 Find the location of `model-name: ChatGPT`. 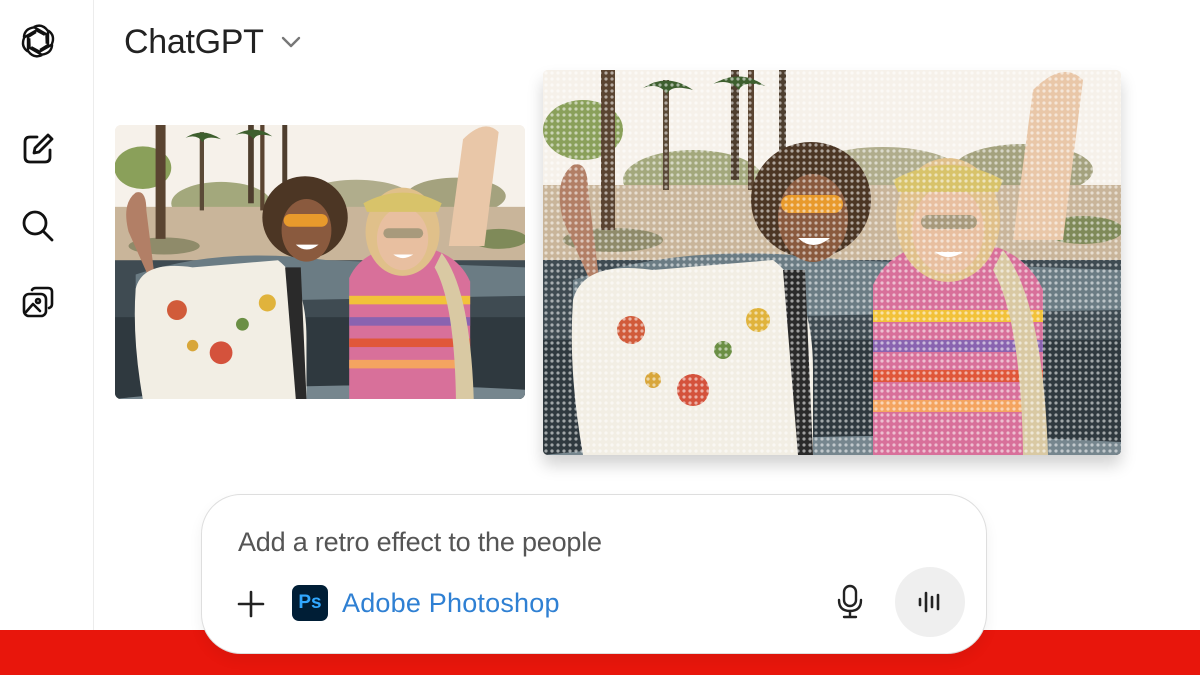

model-name: ChatGPT is located at coordinates (194, 41).